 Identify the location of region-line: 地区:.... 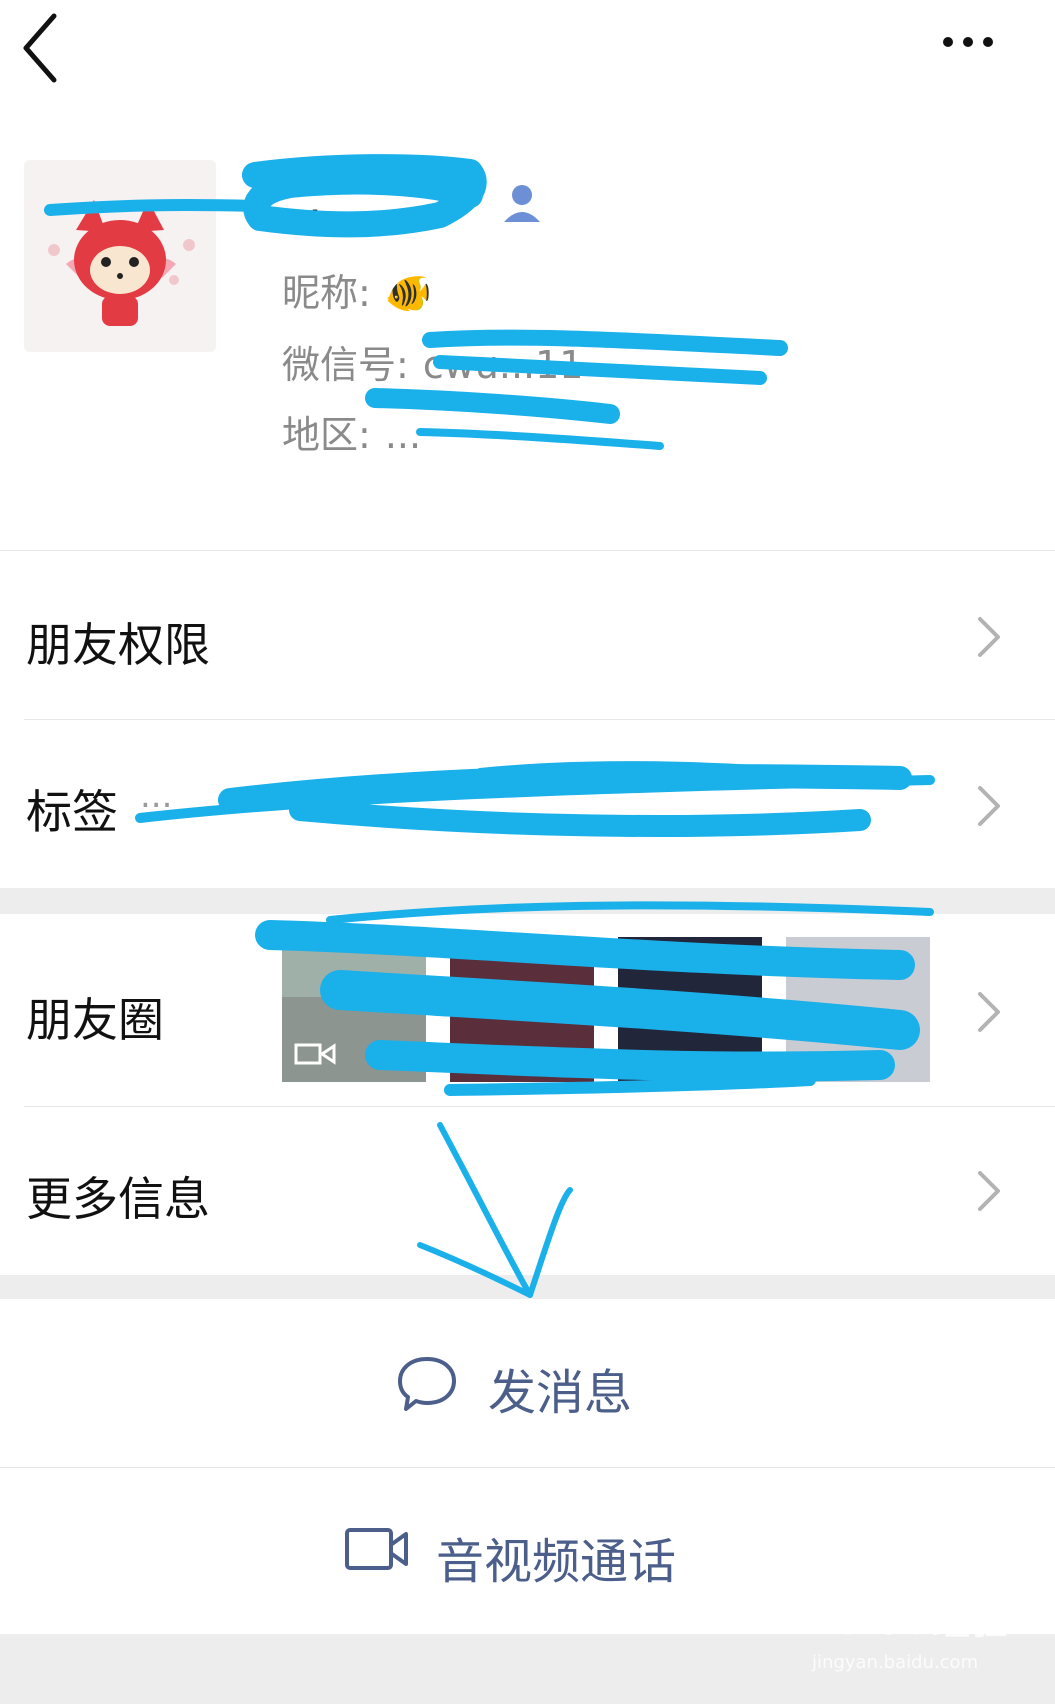
(351, 431).